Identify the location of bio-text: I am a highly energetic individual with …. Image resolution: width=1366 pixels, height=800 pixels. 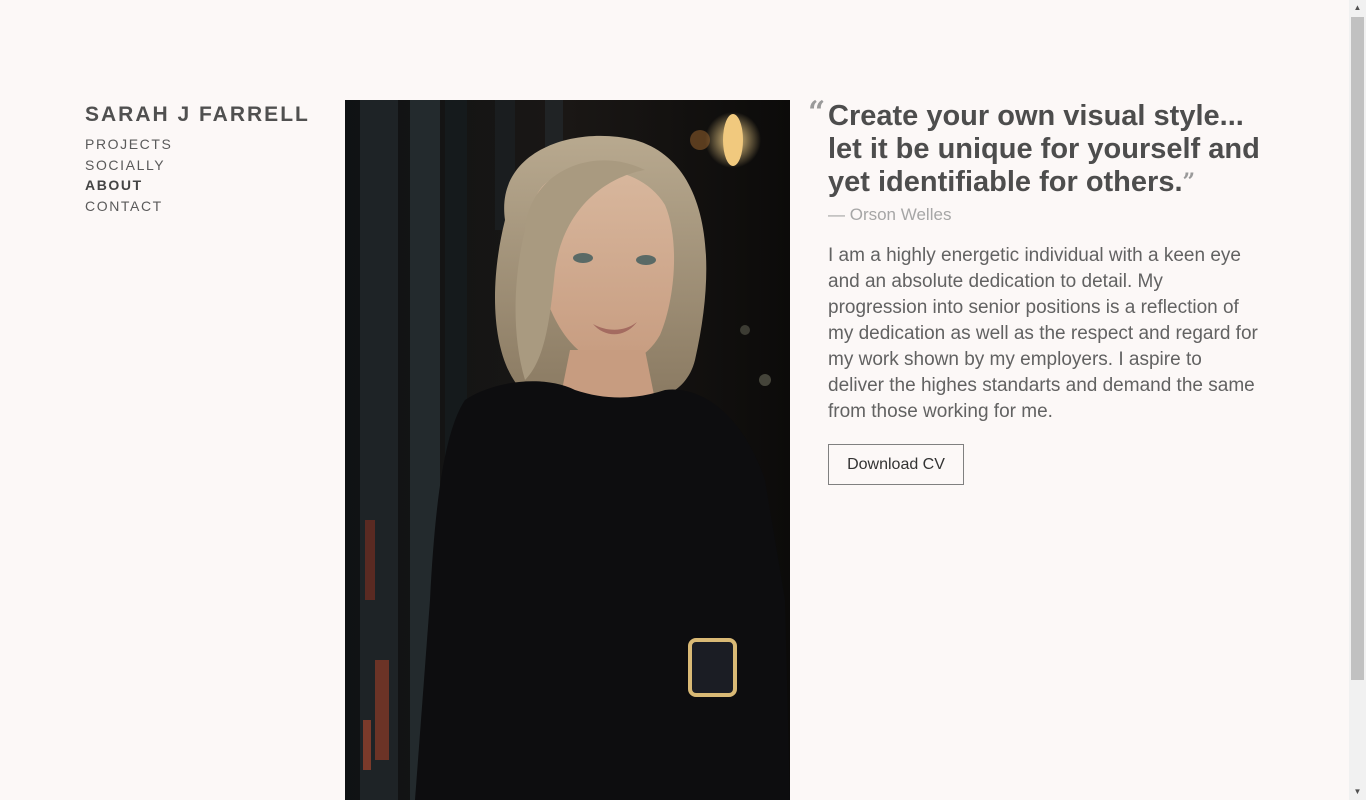
(1043, 333).